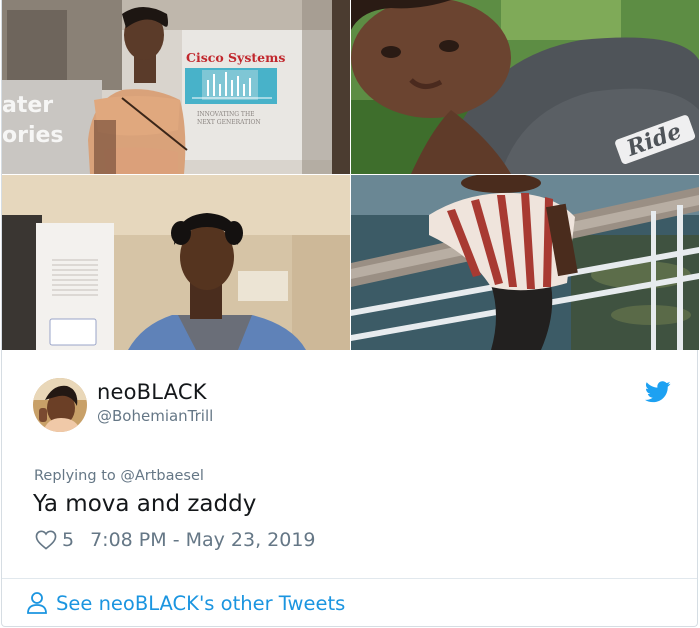  What do you see at coordinates (162, 476) in the screenshot?
I see `reply-to-link: @Artbaesel` at bounding box center [162, 476].